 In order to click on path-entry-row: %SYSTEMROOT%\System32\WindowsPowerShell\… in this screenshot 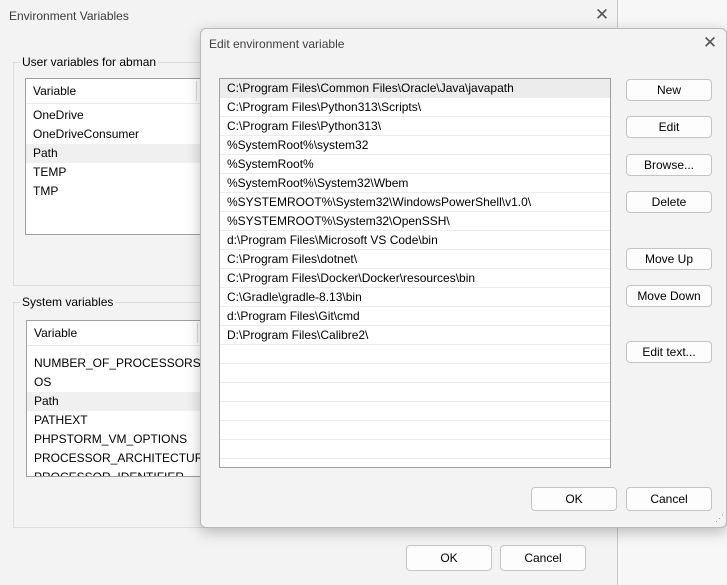, I will do `click(415, 202)`.